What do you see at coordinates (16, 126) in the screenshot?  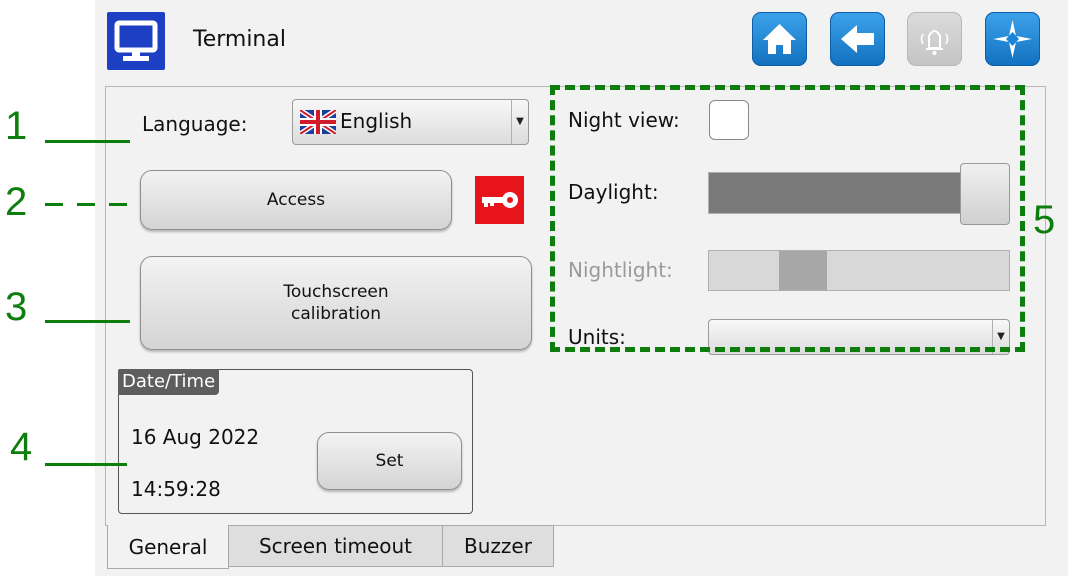 I see `annotation-1: 1` at bounding box center [16, 126].